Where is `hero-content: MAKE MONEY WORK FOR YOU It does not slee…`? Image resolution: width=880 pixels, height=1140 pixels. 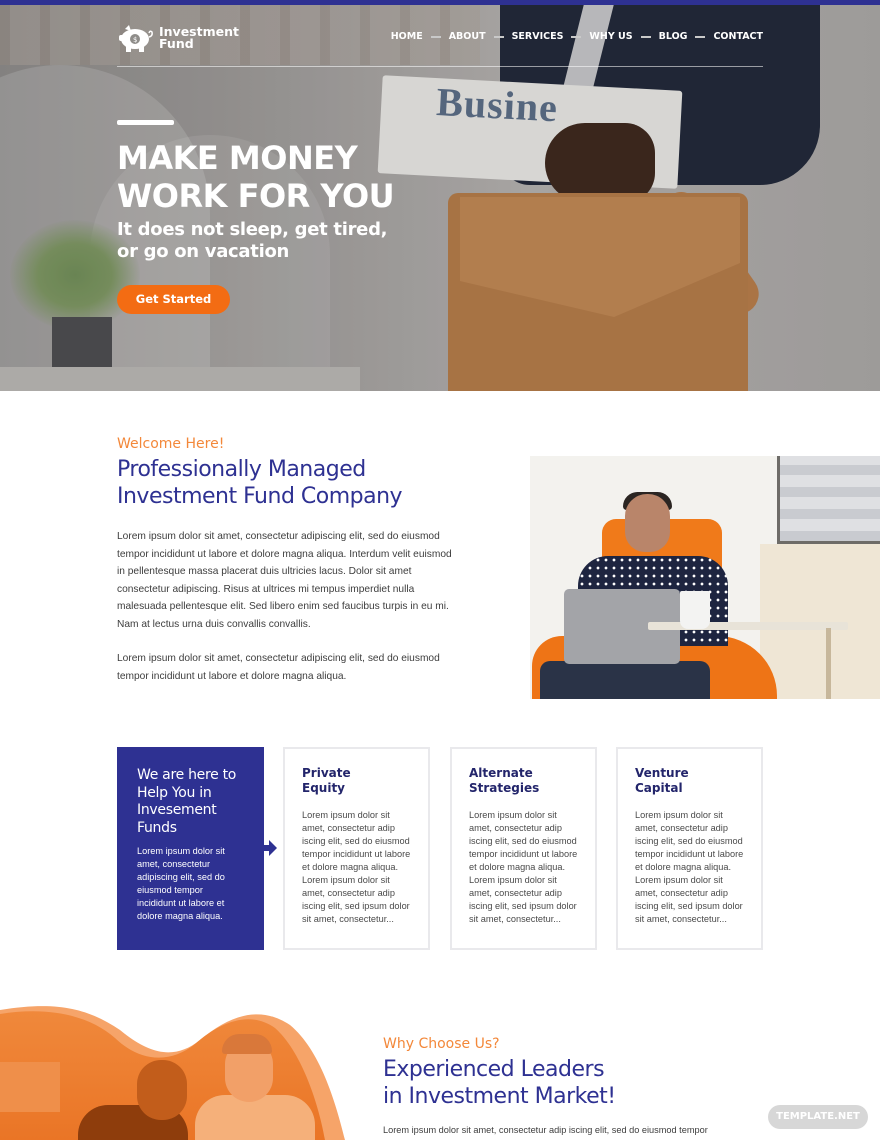 hero-content: MAKE MONEY WORK FOR YOU It does not slee… is located at coordinates (256, 217).